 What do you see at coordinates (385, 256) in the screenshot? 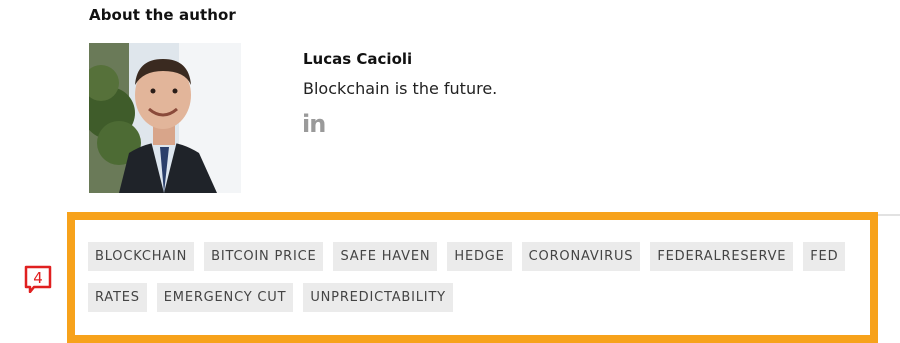
I see `tag-safe-haven: SAFE HAVEN` at bounding box center [385, 256].